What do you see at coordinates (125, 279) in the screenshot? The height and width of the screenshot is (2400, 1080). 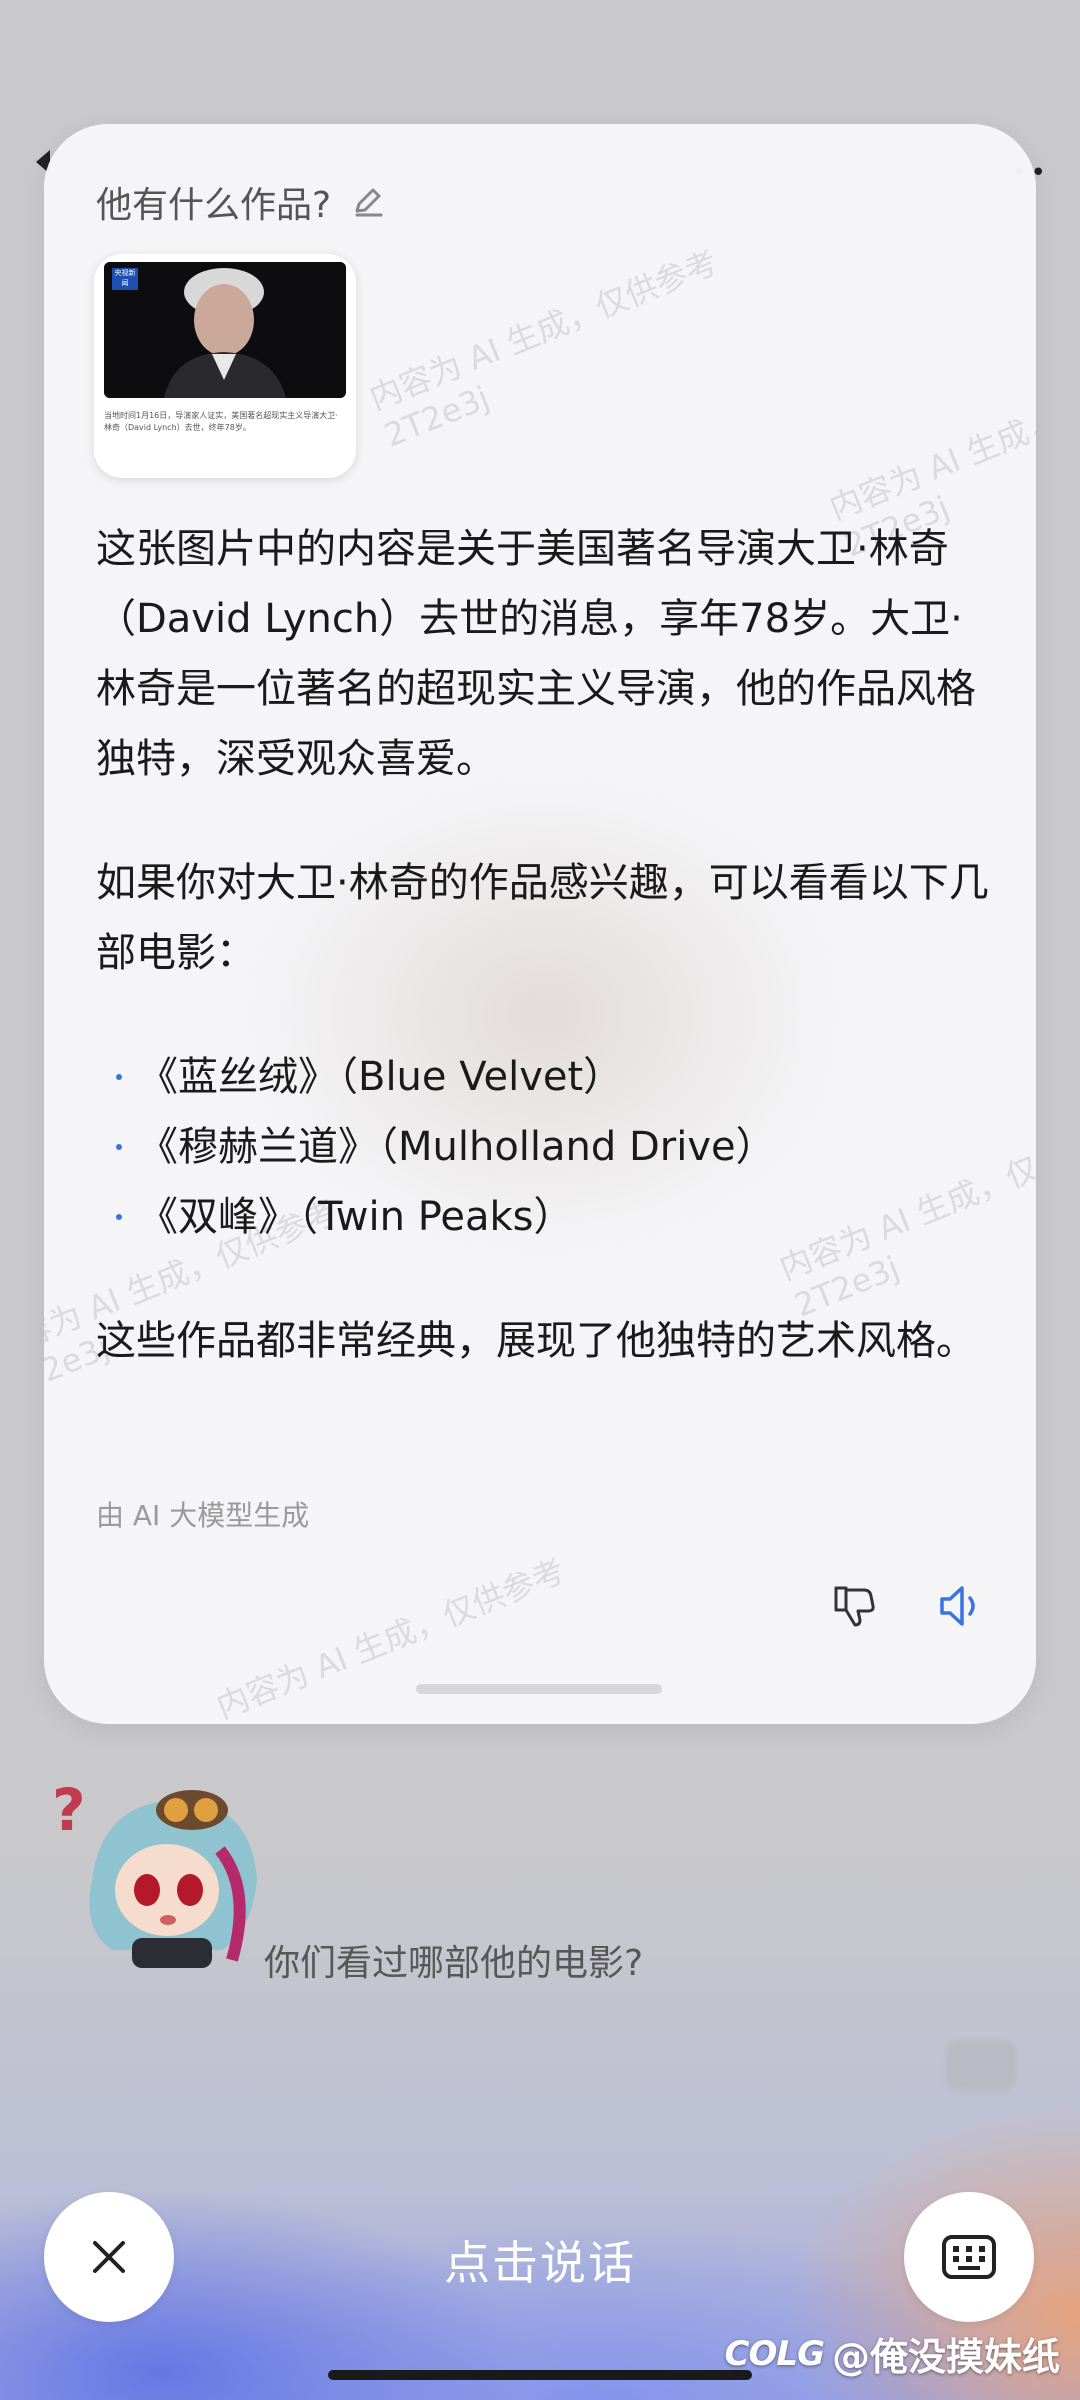 I see `news-badge: 央视新闻` at bounding box center [125, 279].